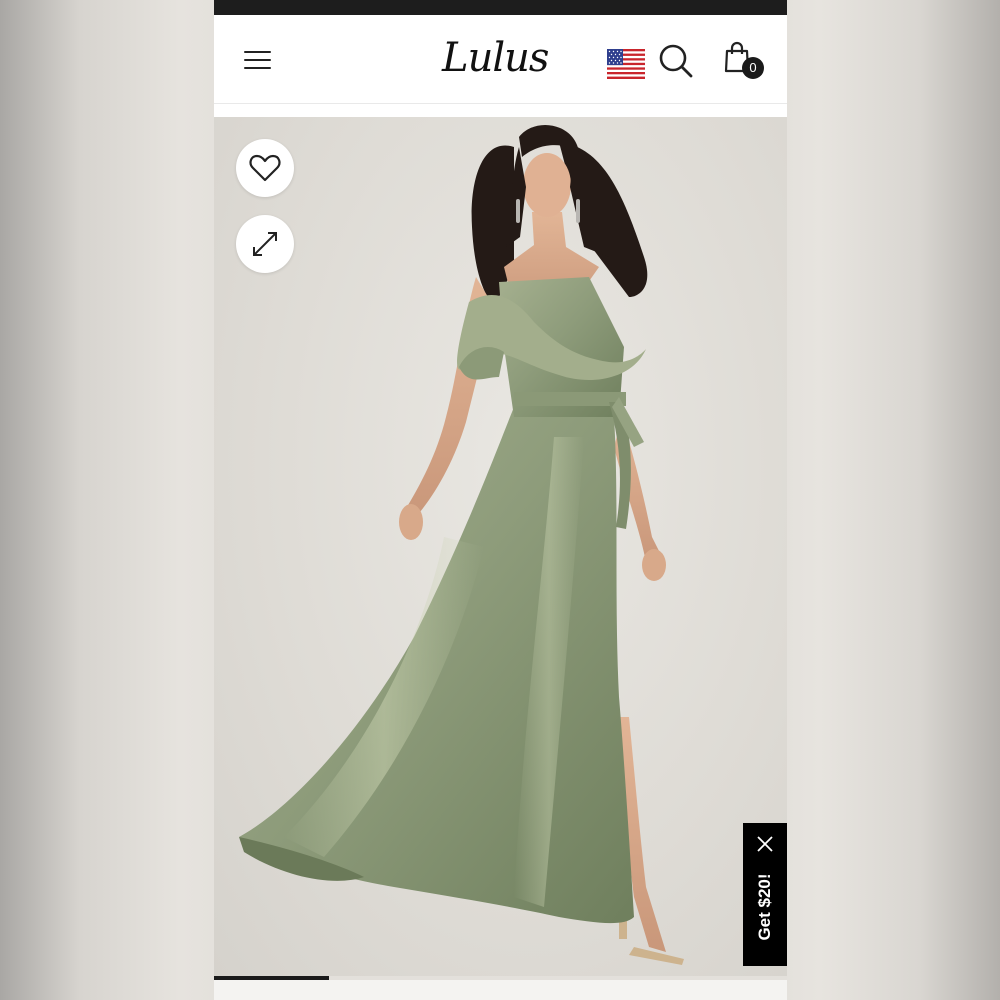 The height and width of the screenshot is (1000, 1000). Describe the element at coordinates (765, 907) in the screenshot. I see `promo-label: Get $20!` at that location.